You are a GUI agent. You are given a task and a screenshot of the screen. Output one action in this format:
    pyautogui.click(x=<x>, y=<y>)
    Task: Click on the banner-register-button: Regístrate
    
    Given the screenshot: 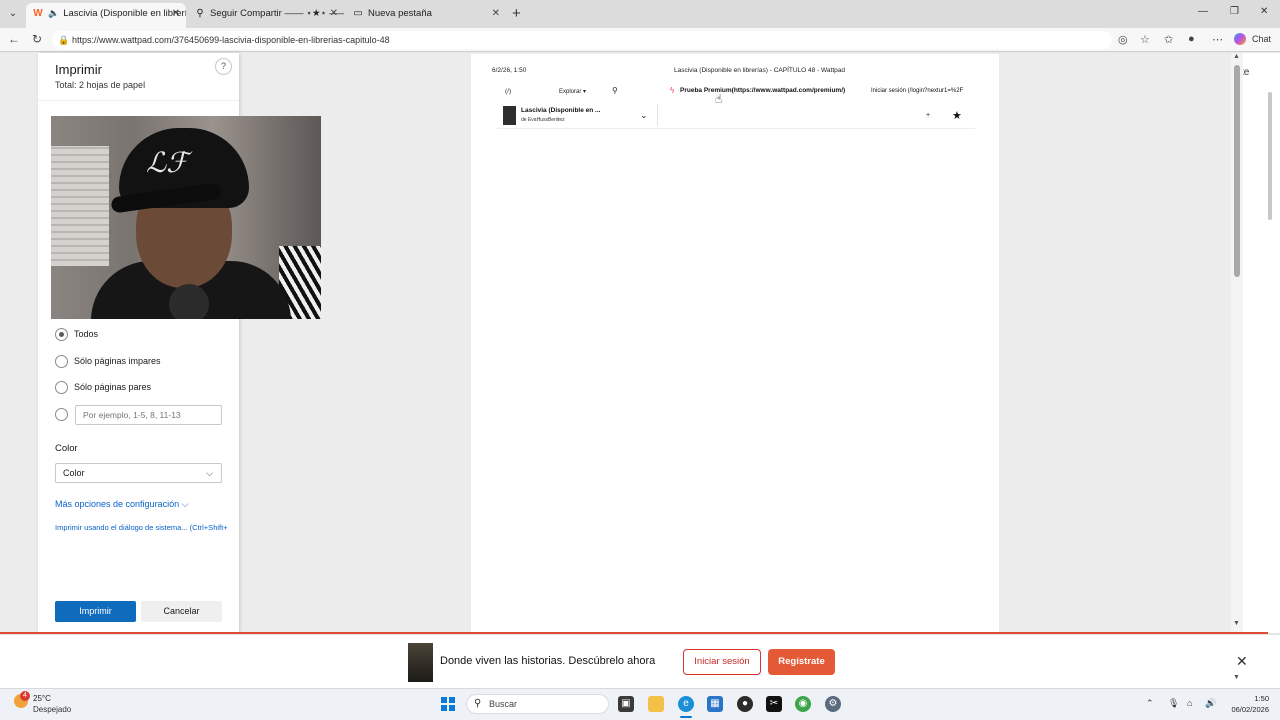 What is the action you would take?
    pyautogui.click(x=801, y=662)
    